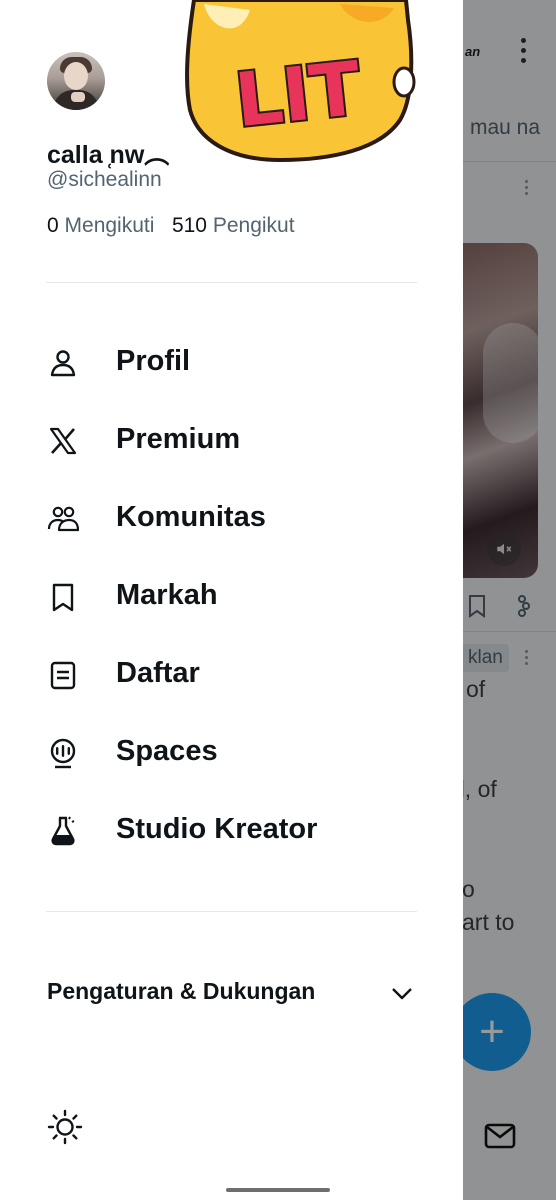 This screenshot has height=1200, width=556. I want to click on following-link: 0 Mengikuti, so click(100, 225).